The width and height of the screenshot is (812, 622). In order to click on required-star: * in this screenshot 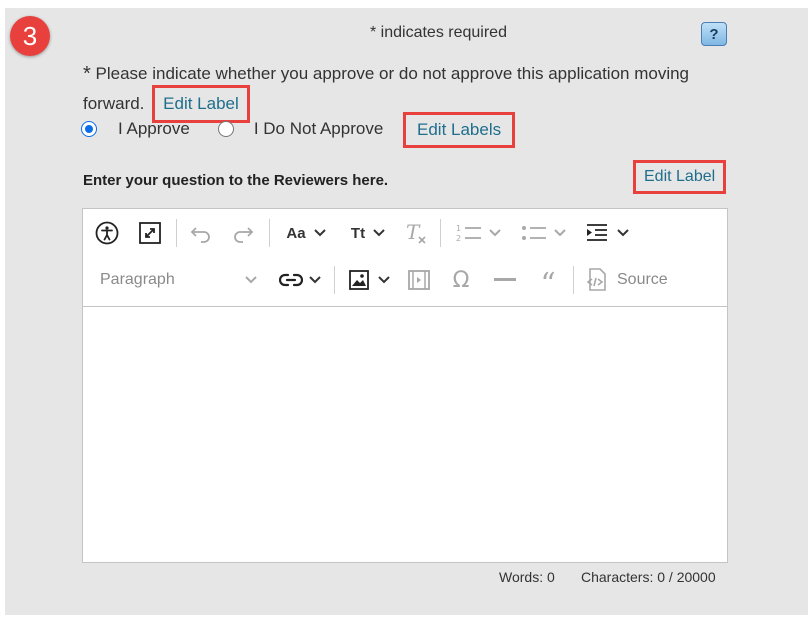, I will do `click(87, 74)`.